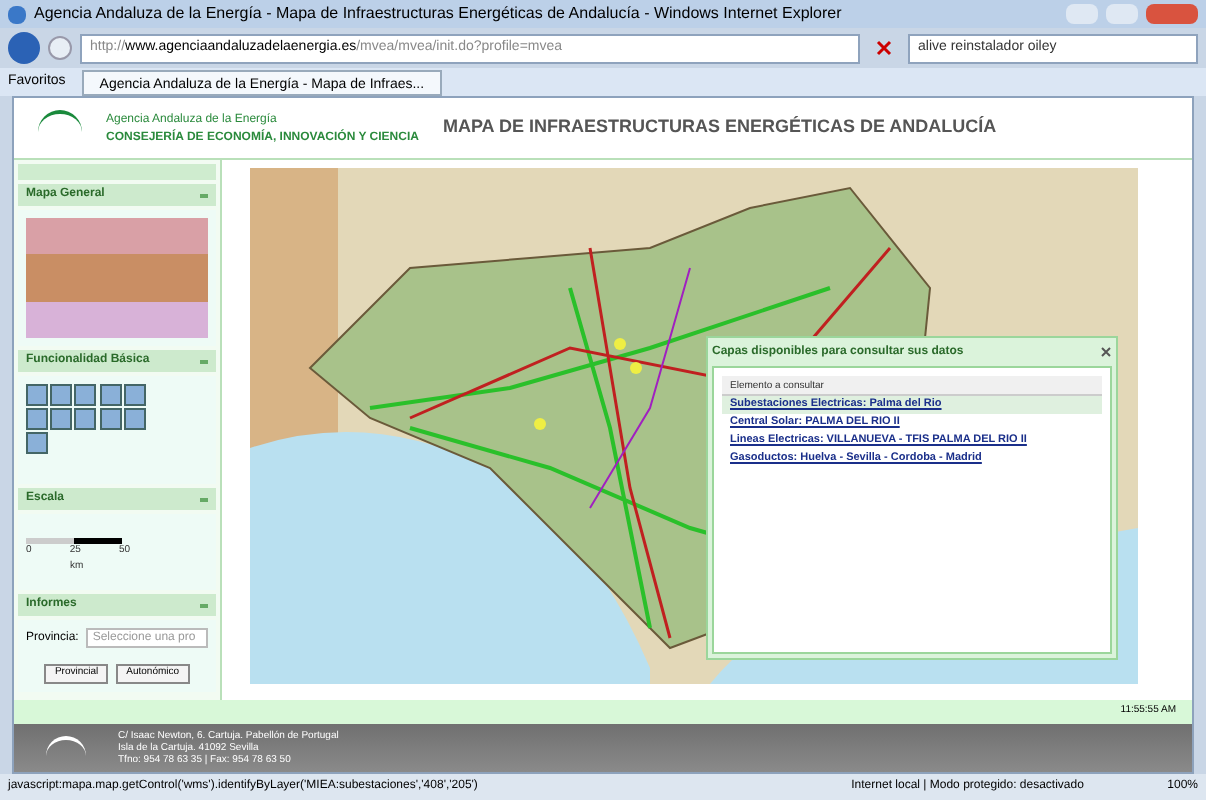 The image size is (1206, 800). I want to click on back-button, so click(24, 48).